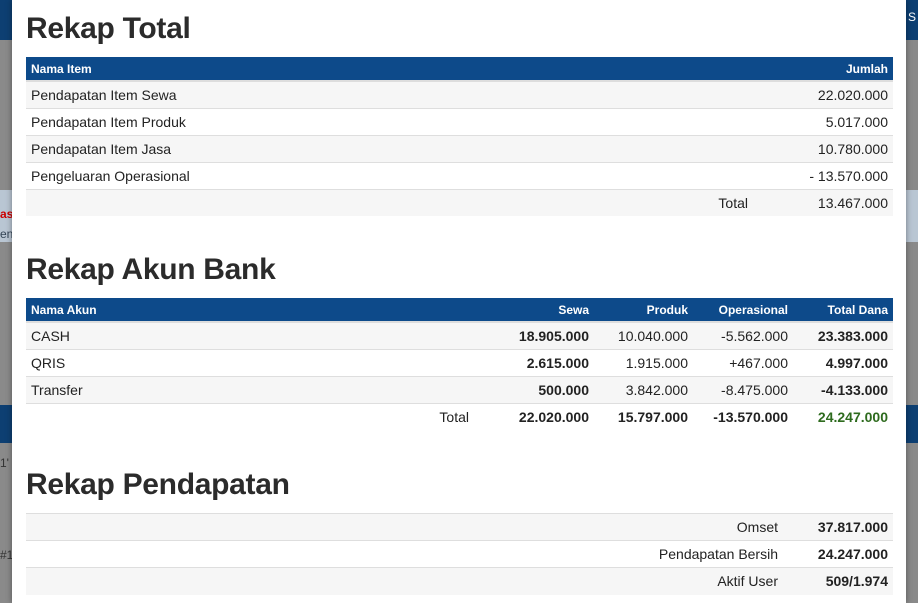 This screenshot has height=603, width=918. Describe the element at coordinates (260, 362) in the screenshot. I see `account-name: QRIS` at that location.